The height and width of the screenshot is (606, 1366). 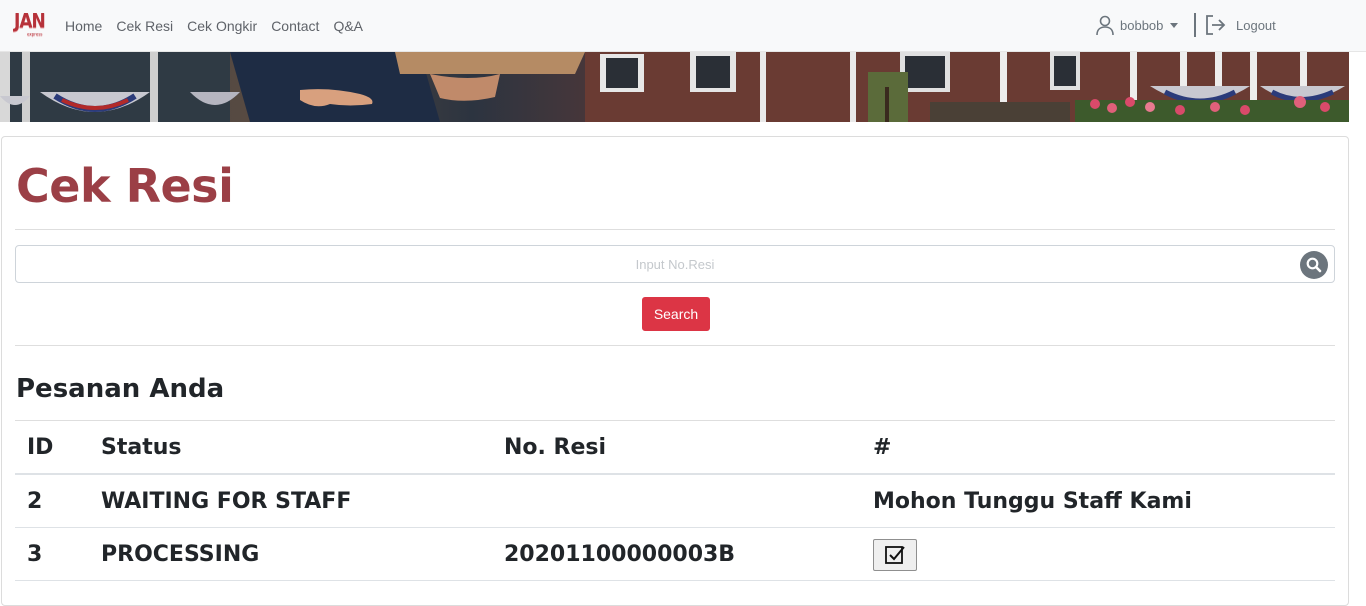 I want to click on order-status: WAITING FOR STAFF, so click(x=226, y=501).